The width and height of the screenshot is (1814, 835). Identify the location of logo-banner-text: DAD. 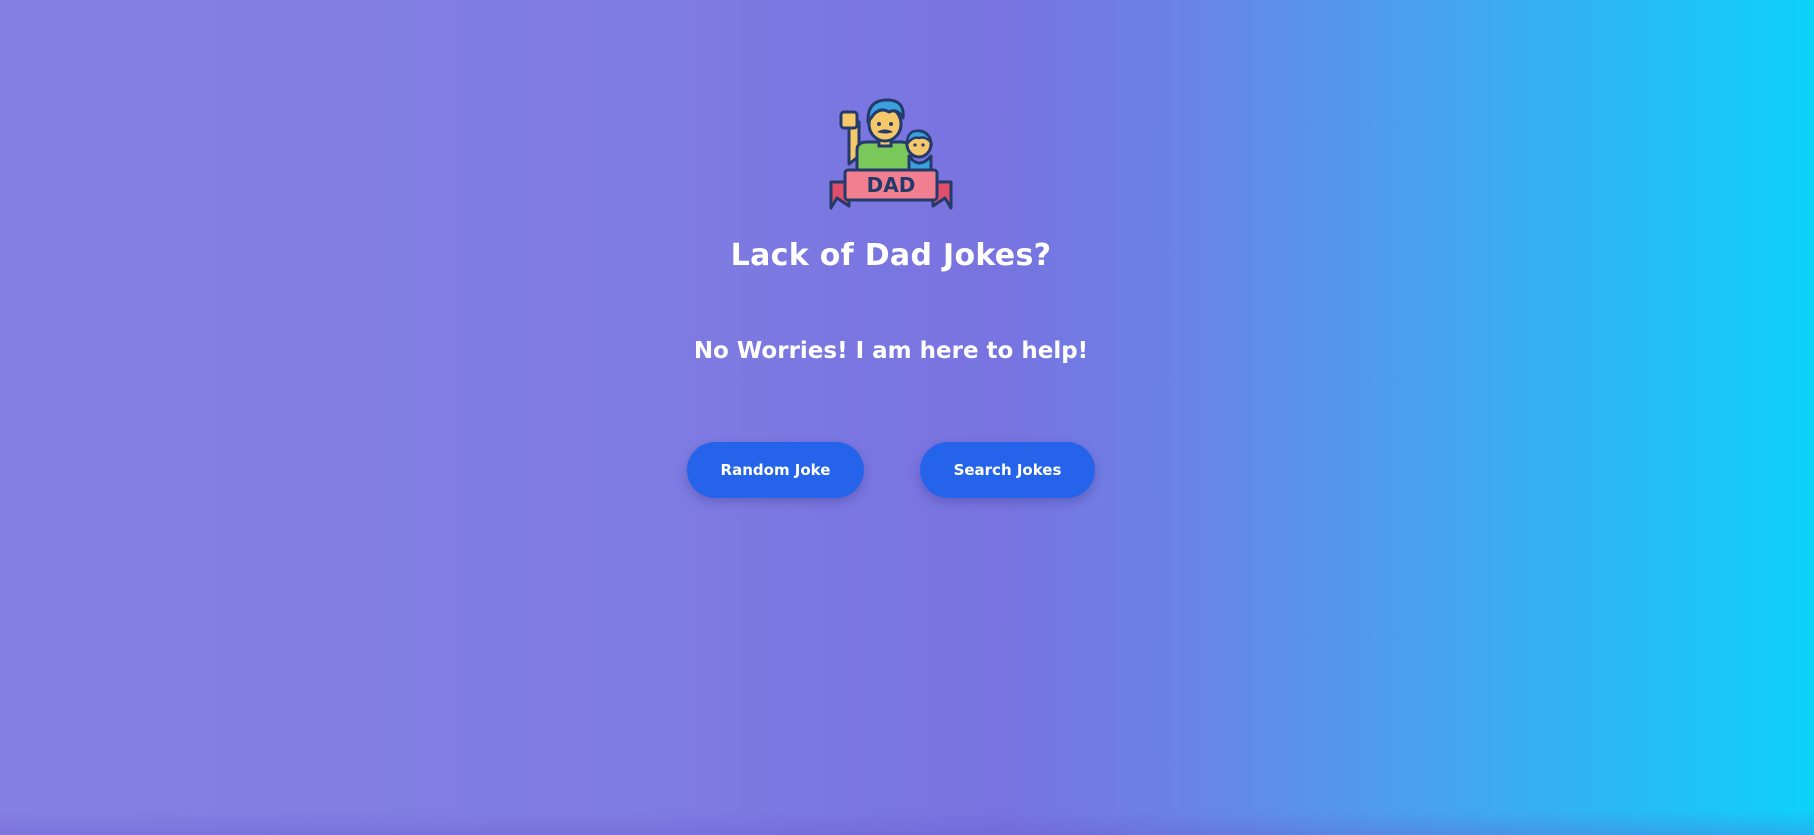
(891, 185).